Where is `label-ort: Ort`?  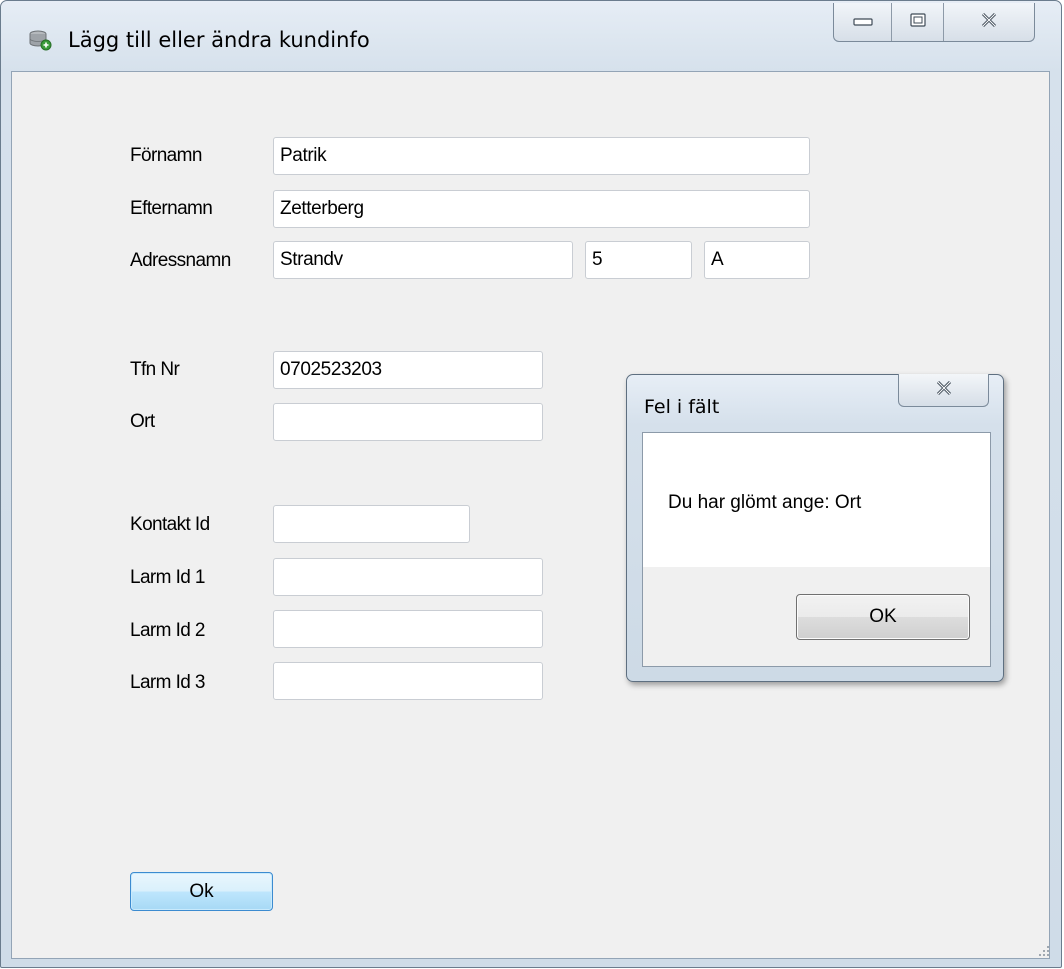 label-ort: Ort is located at coordinates (142, 421).